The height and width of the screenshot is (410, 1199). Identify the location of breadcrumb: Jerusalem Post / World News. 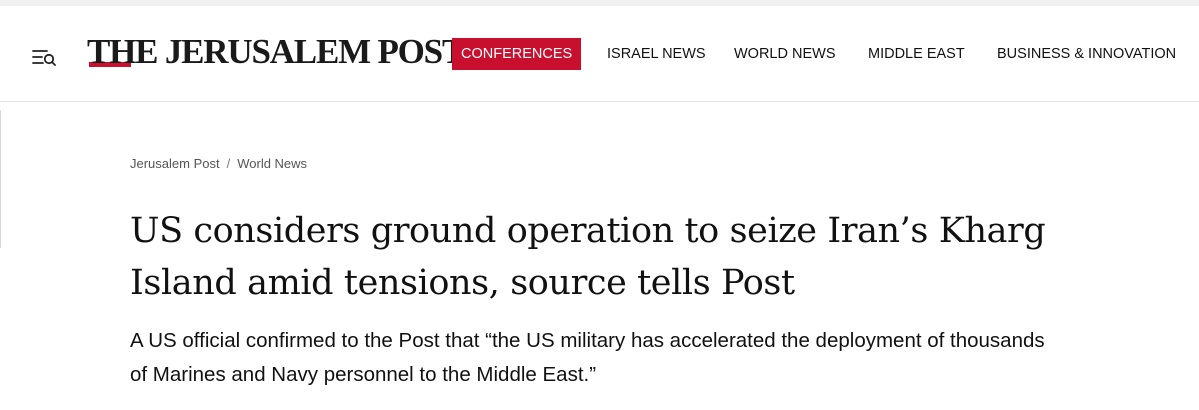
(218, 163).